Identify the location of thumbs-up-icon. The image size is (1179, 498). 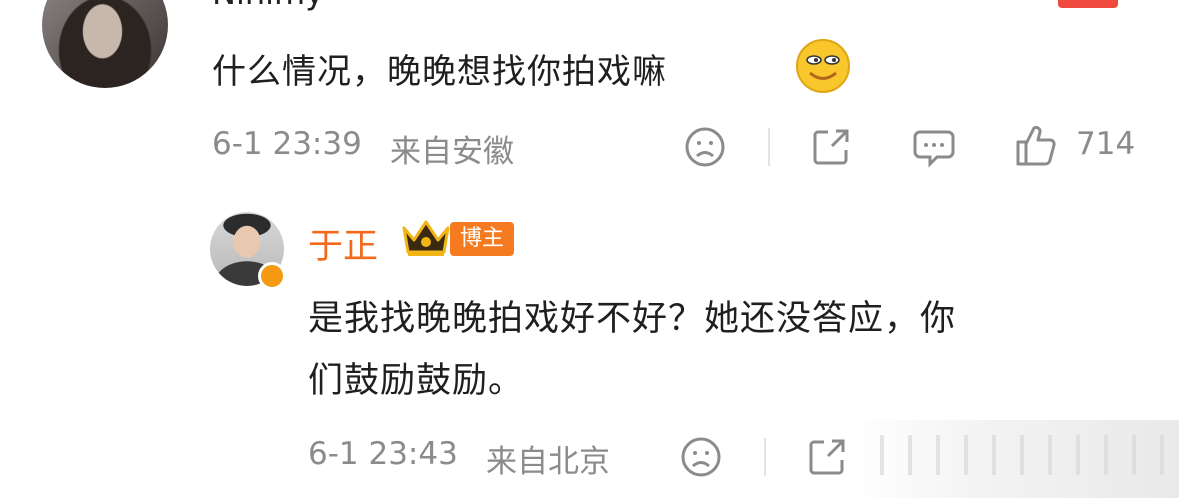
(1036, 146).